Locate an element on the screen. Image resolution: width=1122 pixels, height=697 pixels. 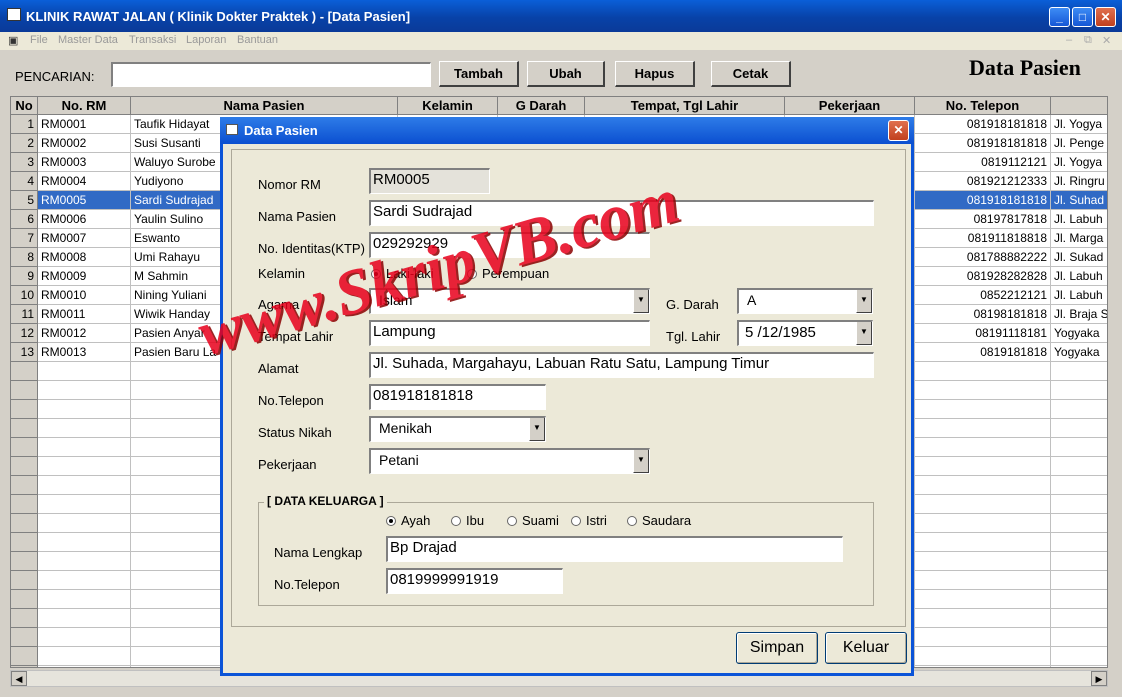
cetak-button: Cetak is located at coordinates (751, 74).